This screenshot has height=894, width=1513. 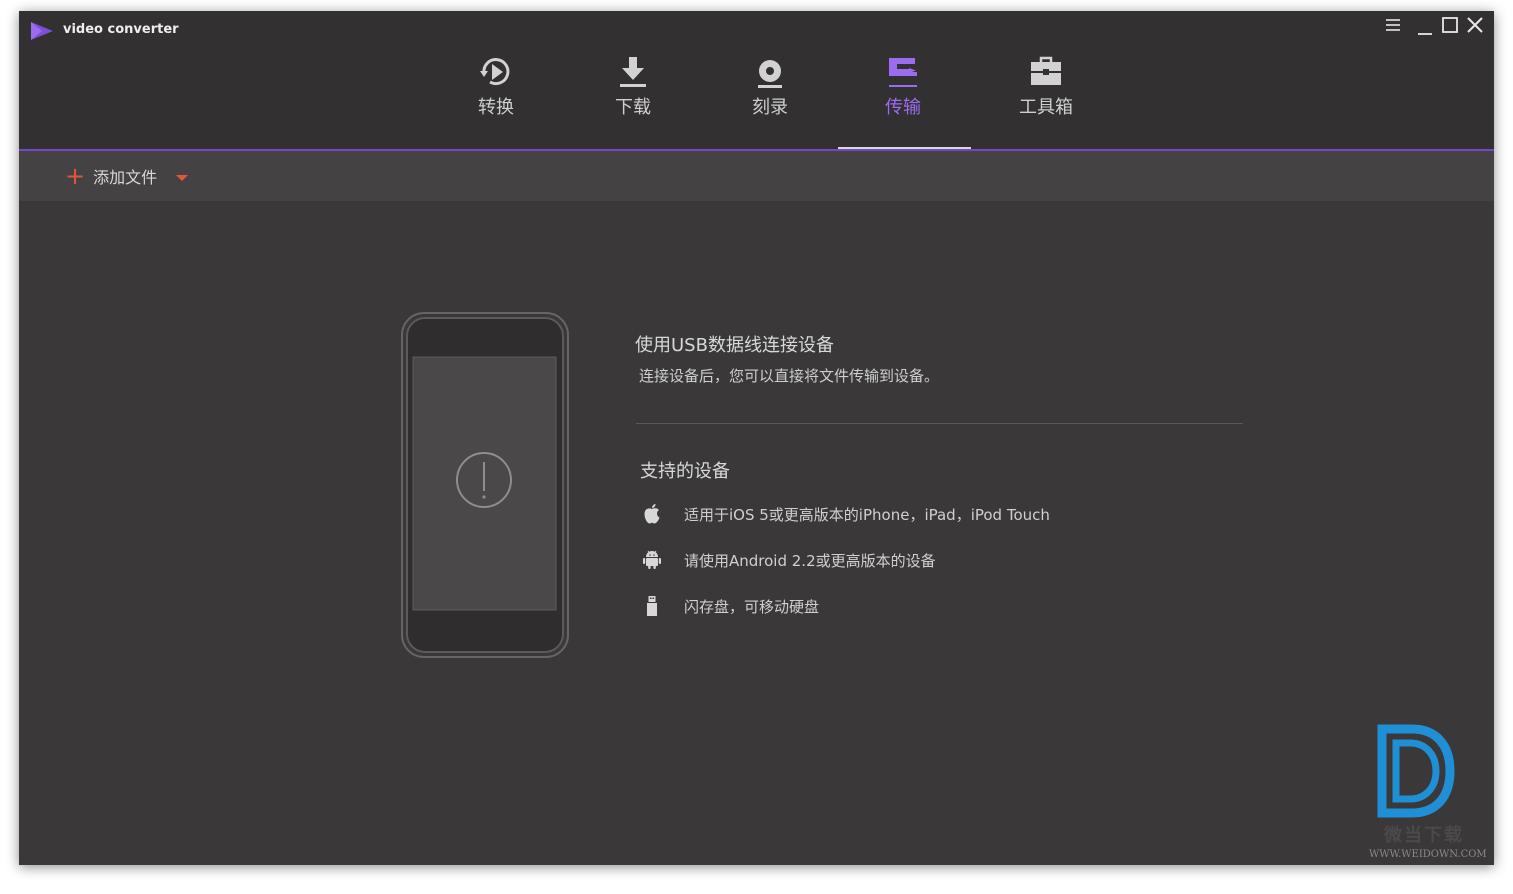 What do you see at coordinates (633, 107) in the screenshot?
I see `tab-label: 下载` at bounding box center [633, 107].